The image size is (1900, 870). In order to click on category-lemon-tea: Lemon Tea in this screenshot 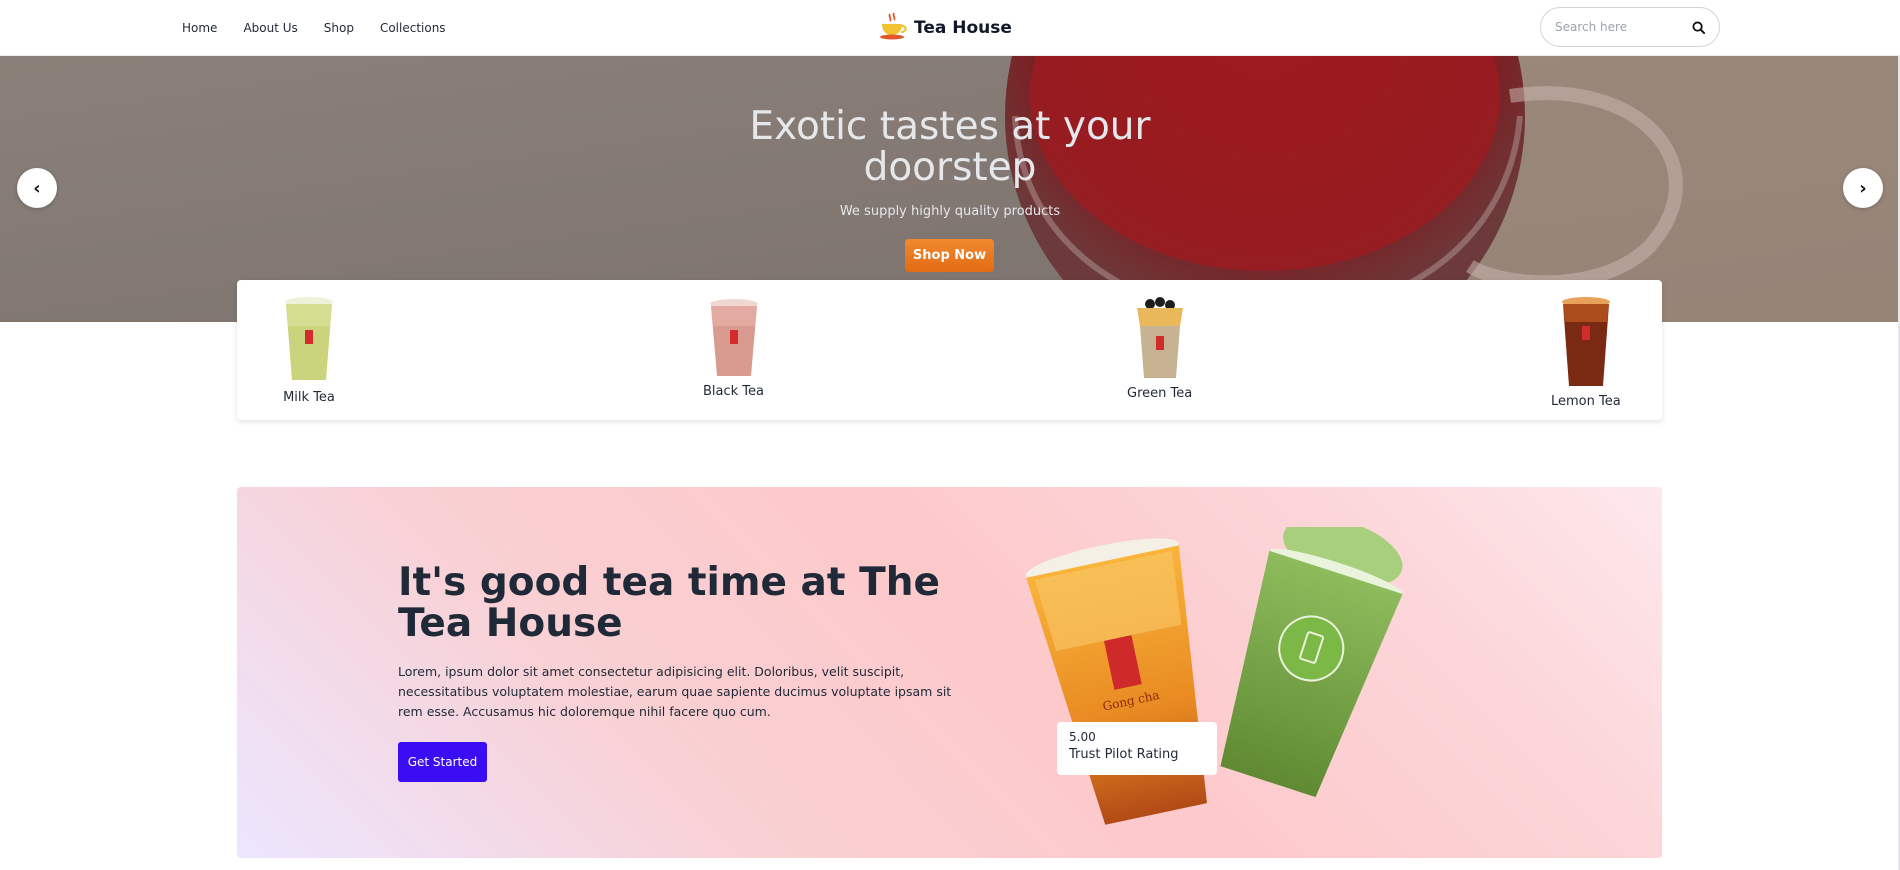, I will do `click(1586, 352)`.